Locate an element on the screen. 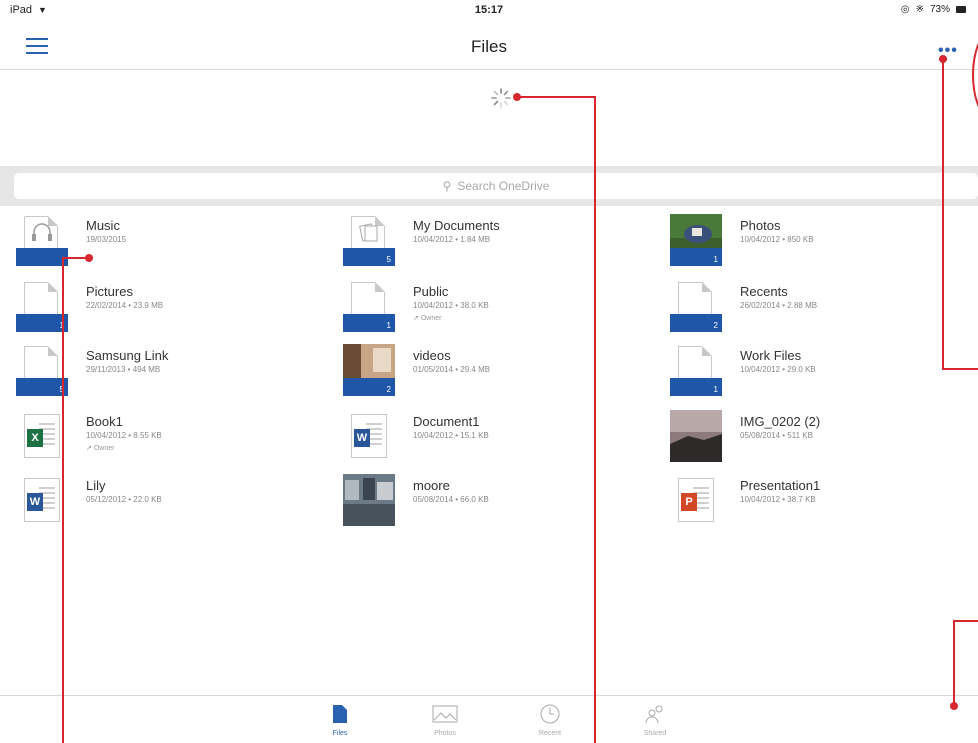 The image size is (978, 743). file-details: 19/03/2015 is located at coordinates (106, 239).